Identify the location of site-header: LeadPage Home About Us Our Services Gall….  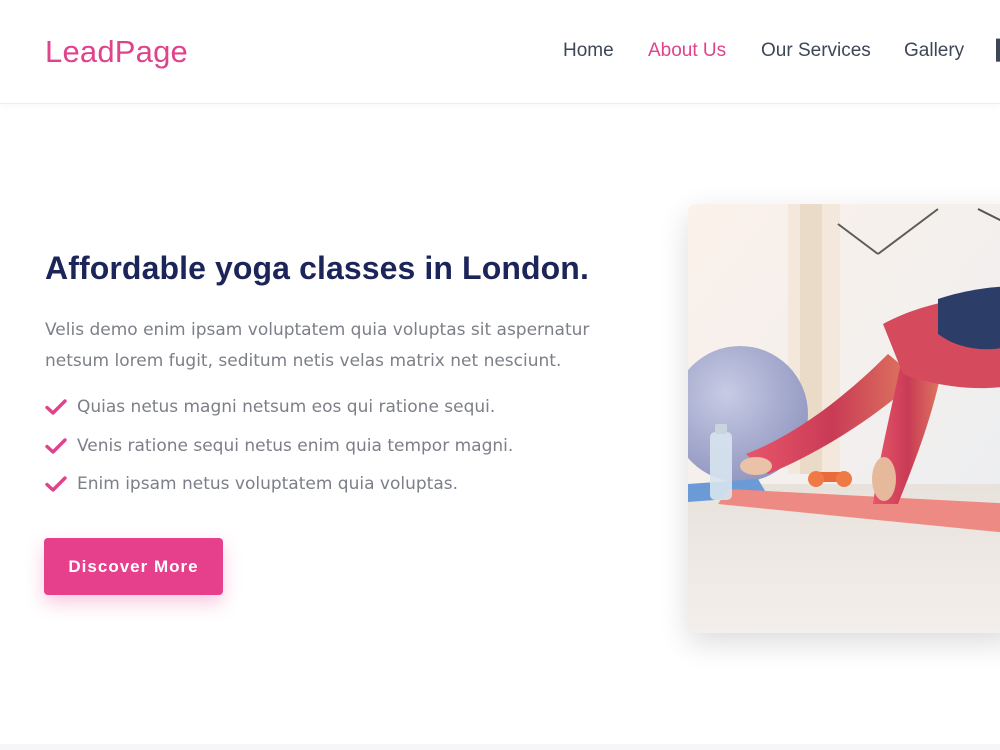
(500, 52).